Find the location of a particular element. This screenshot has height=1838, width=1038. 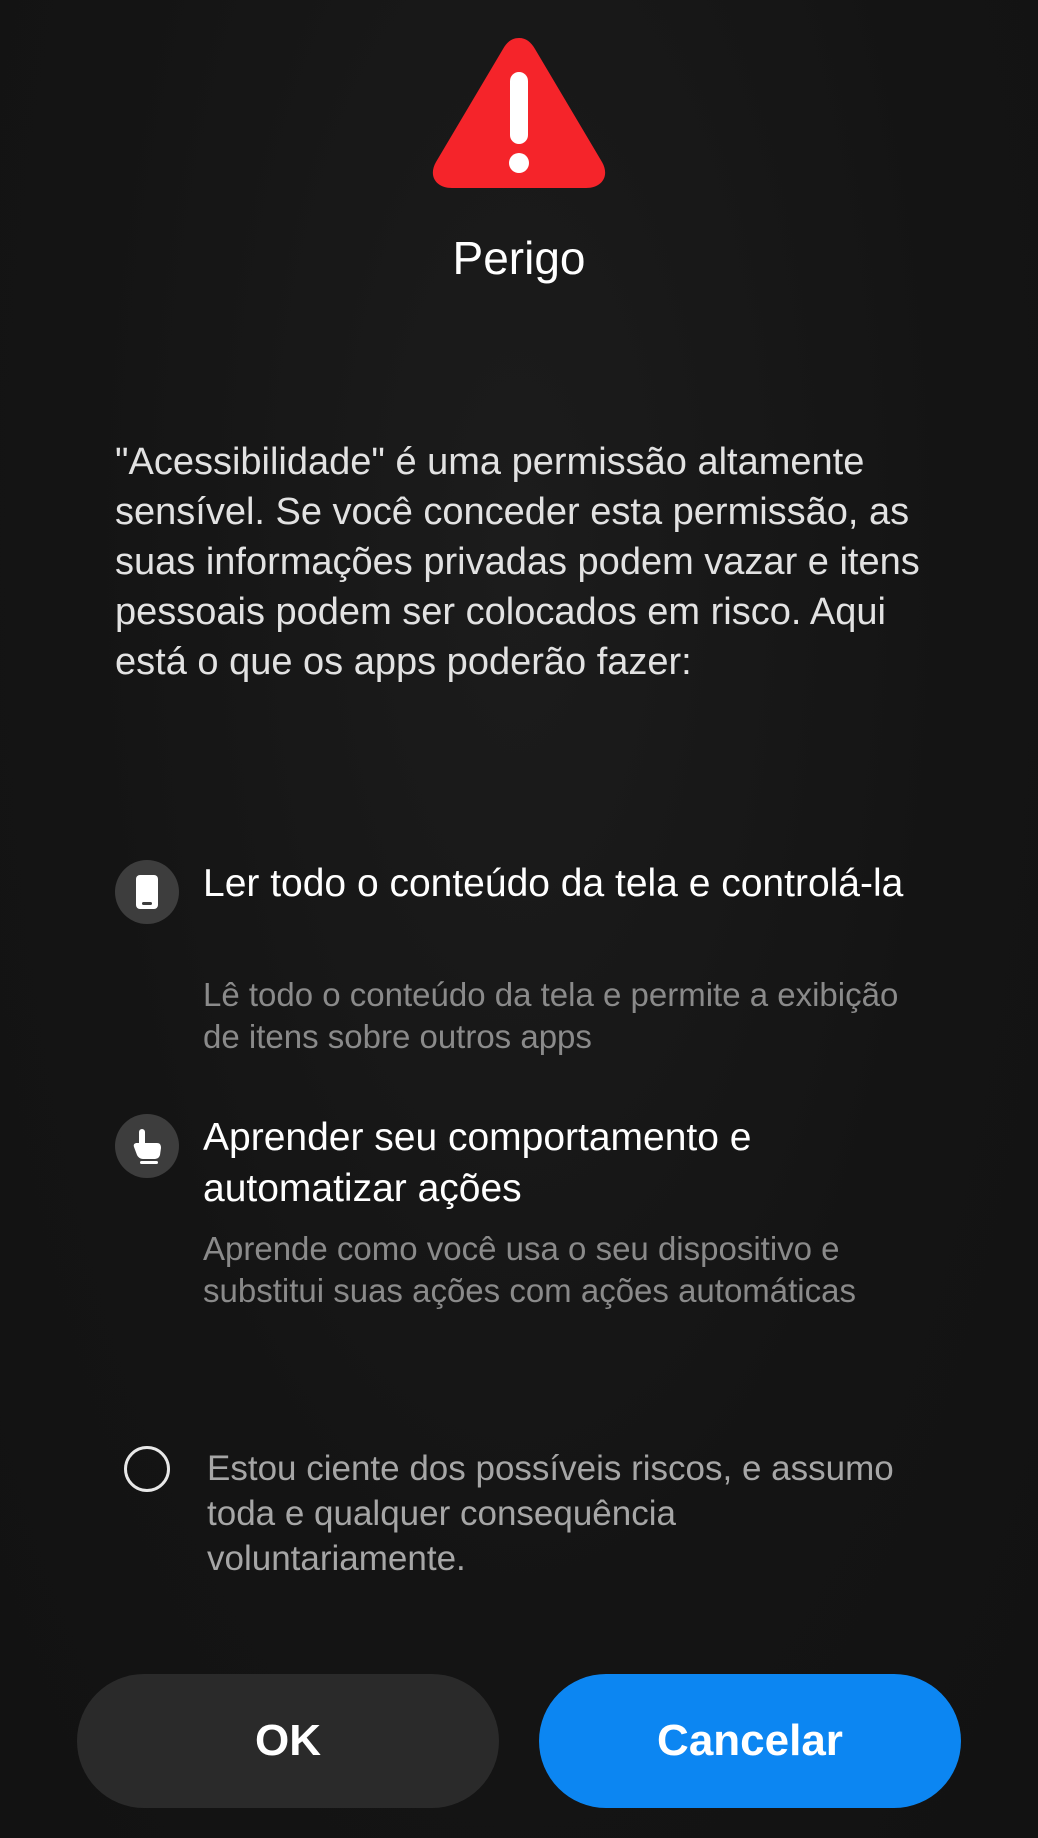

phone-screen-icon is located at coordinates (147, 892).